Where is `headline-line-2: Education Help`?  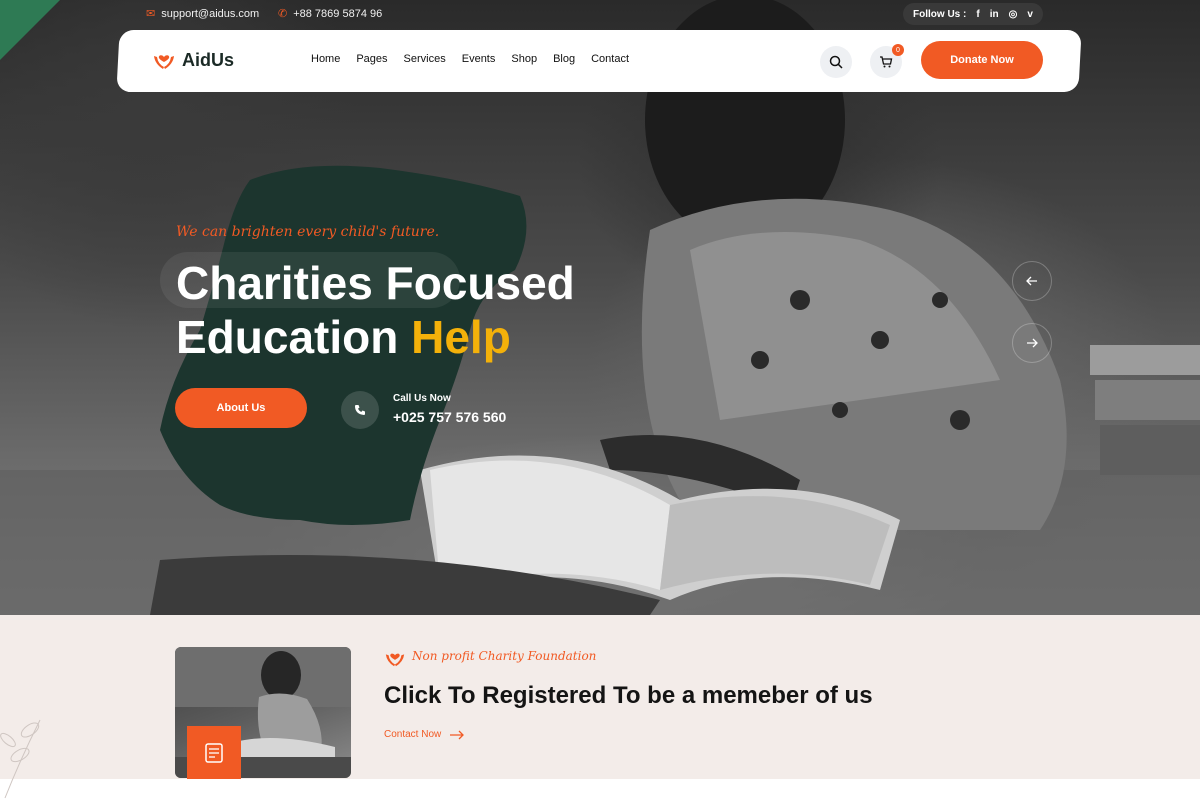 headline-line-2: Education Help is located at coordinates (375, 337).